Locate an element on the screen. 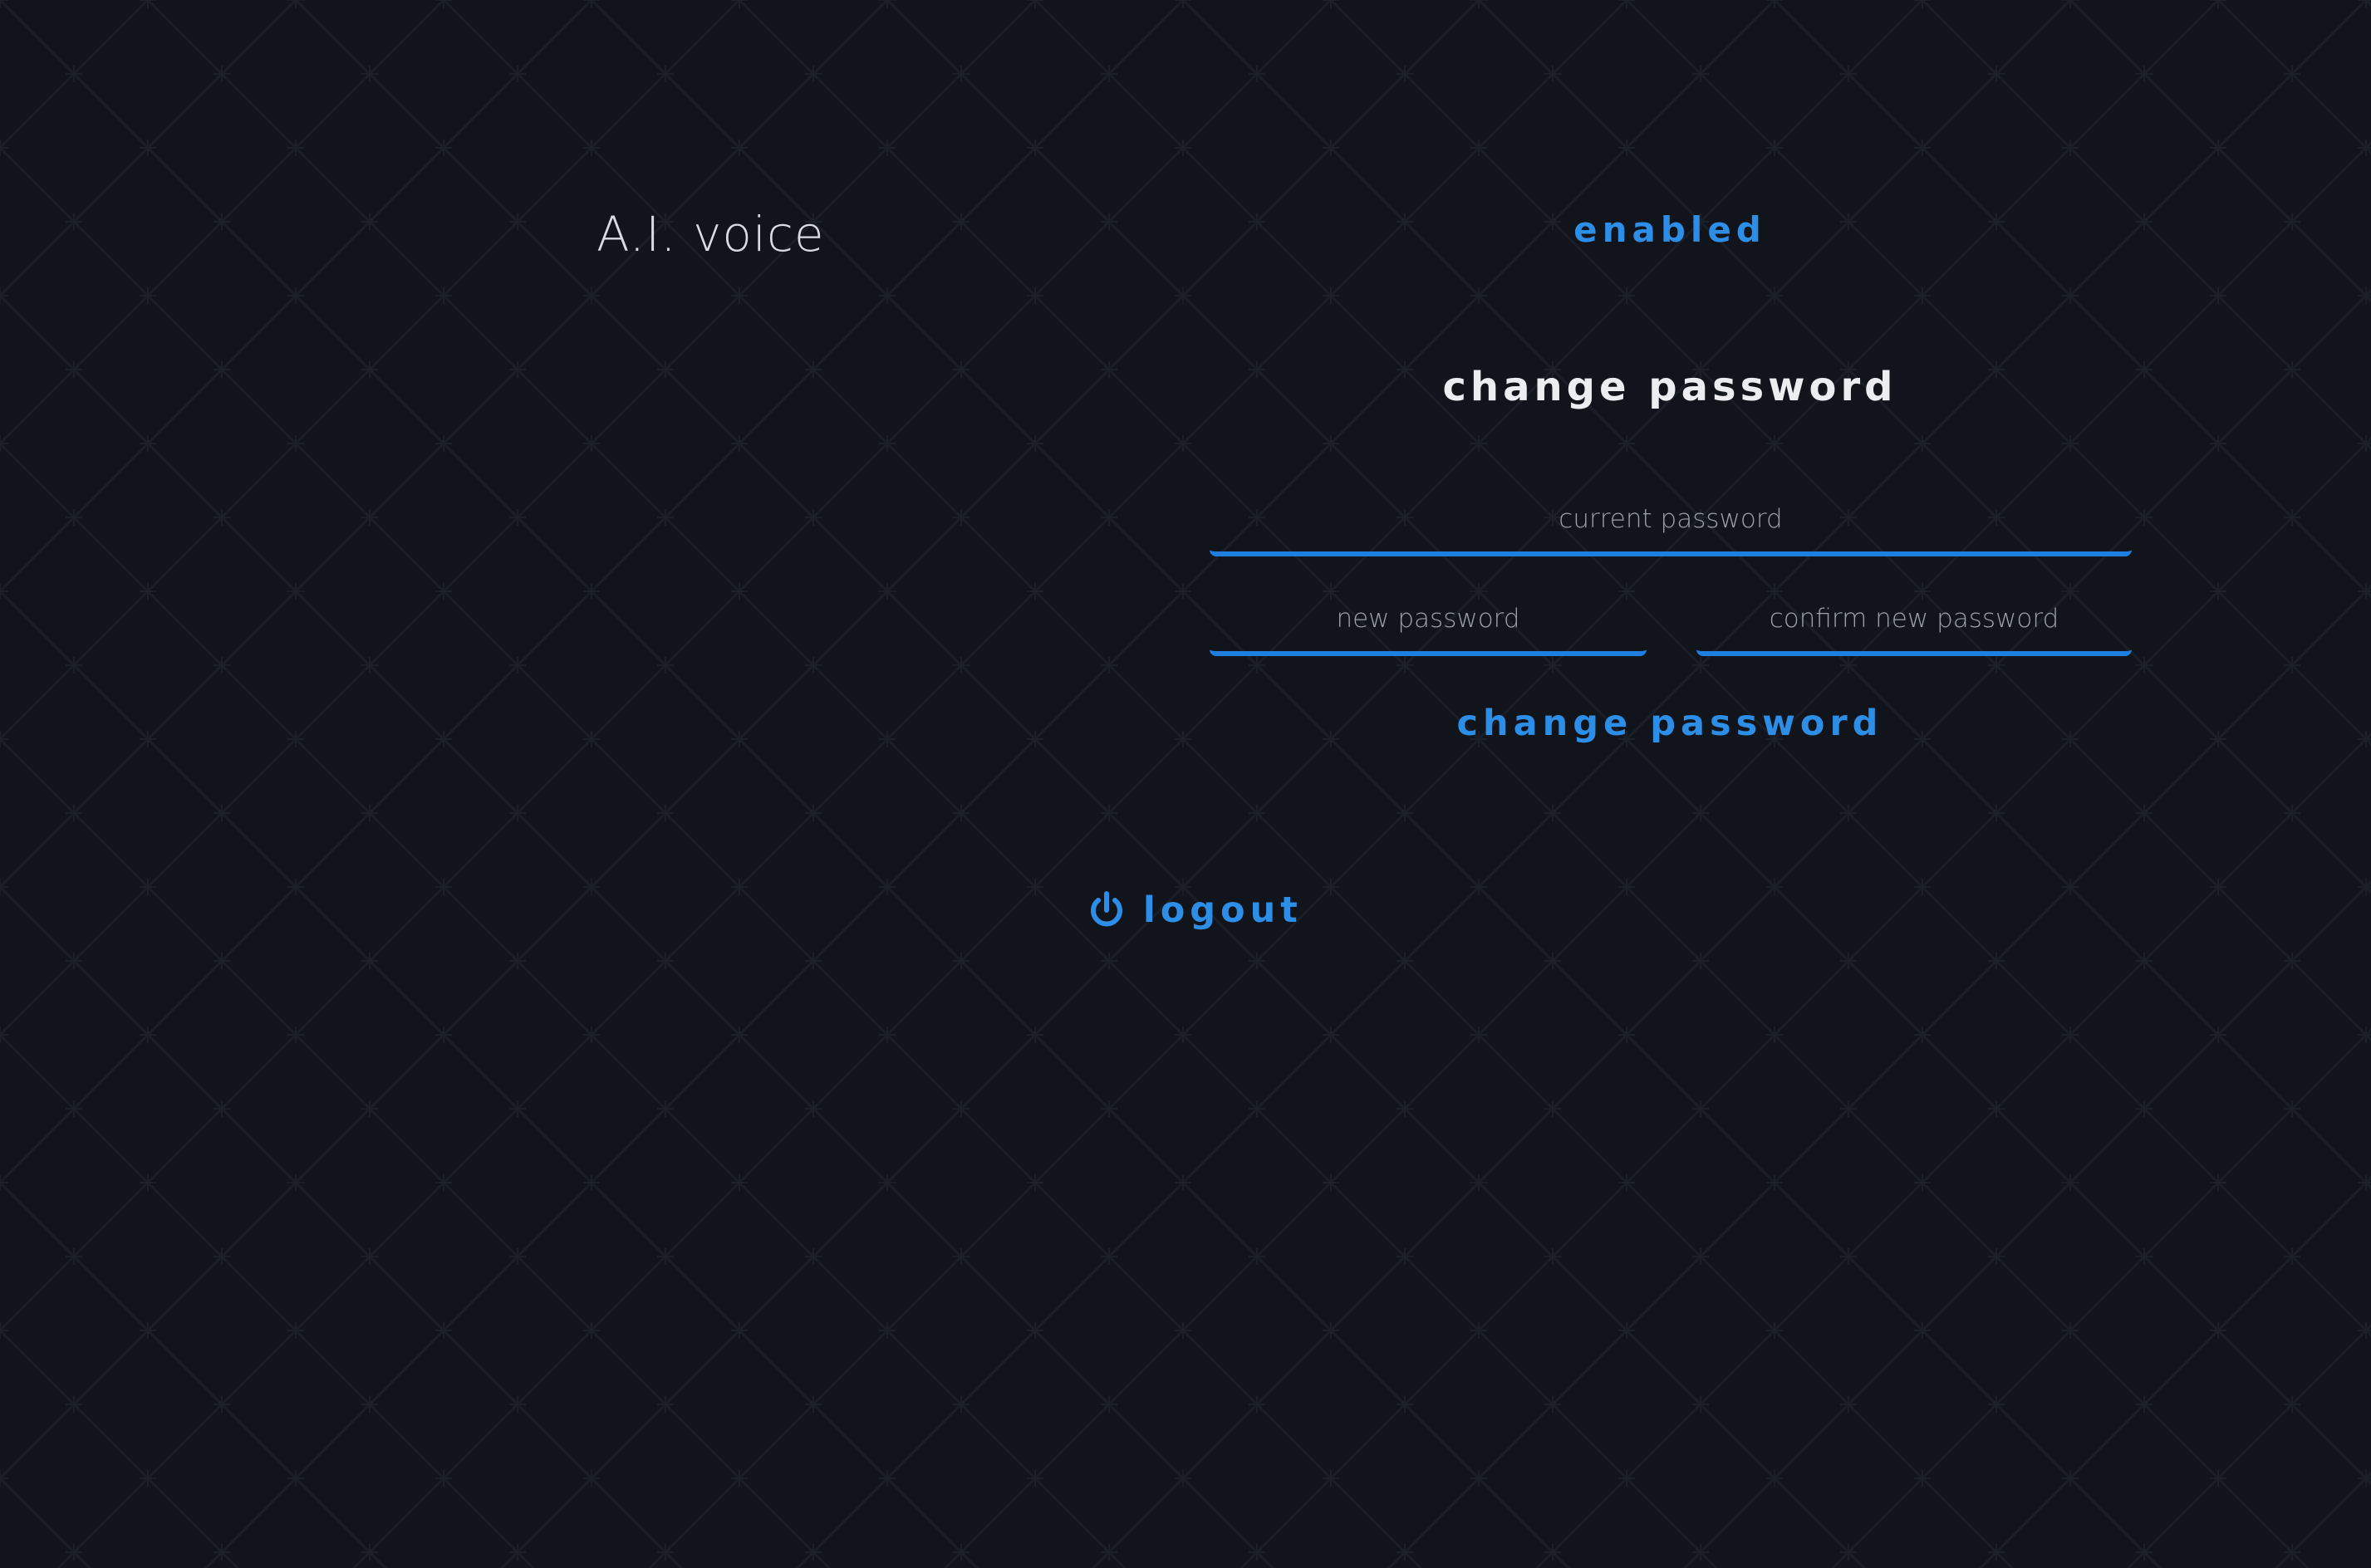 This screenshot has height=1568, width=2371. ai-voice-label: A.I. voice is located at coordinates (710, 234).